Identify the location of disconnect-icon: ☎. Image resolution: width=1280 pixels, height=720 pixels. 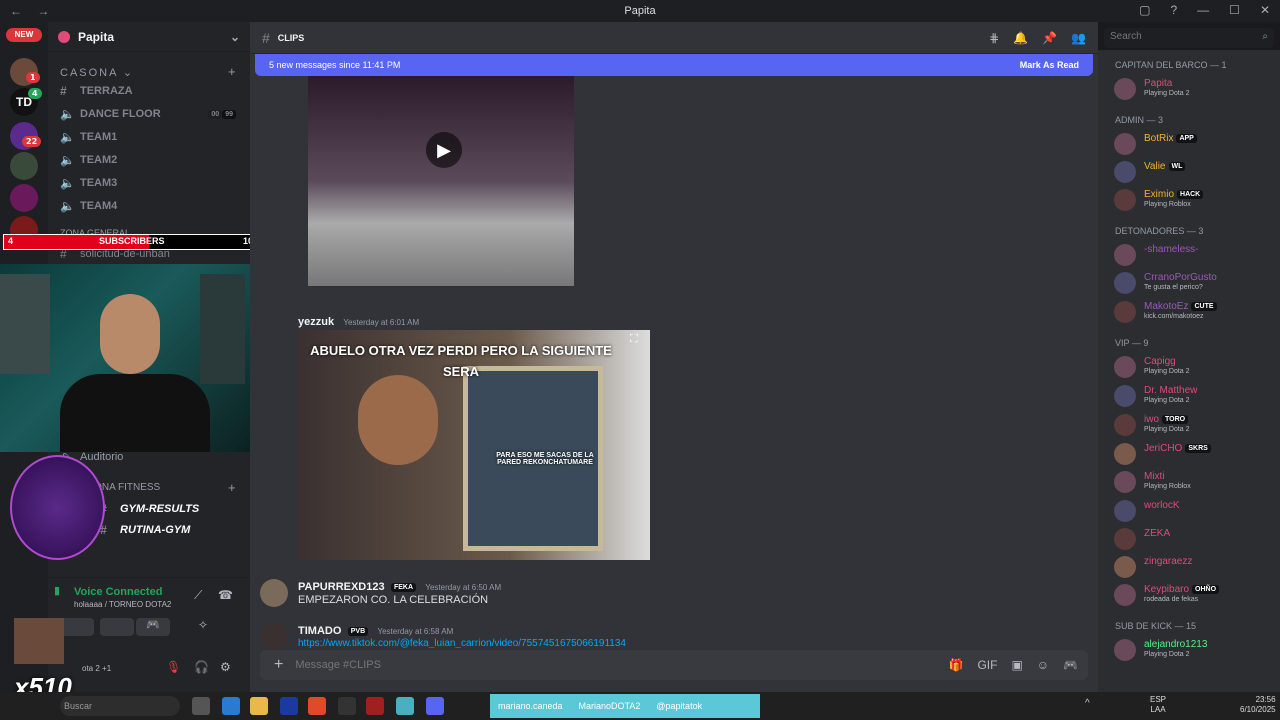
(225, 595).